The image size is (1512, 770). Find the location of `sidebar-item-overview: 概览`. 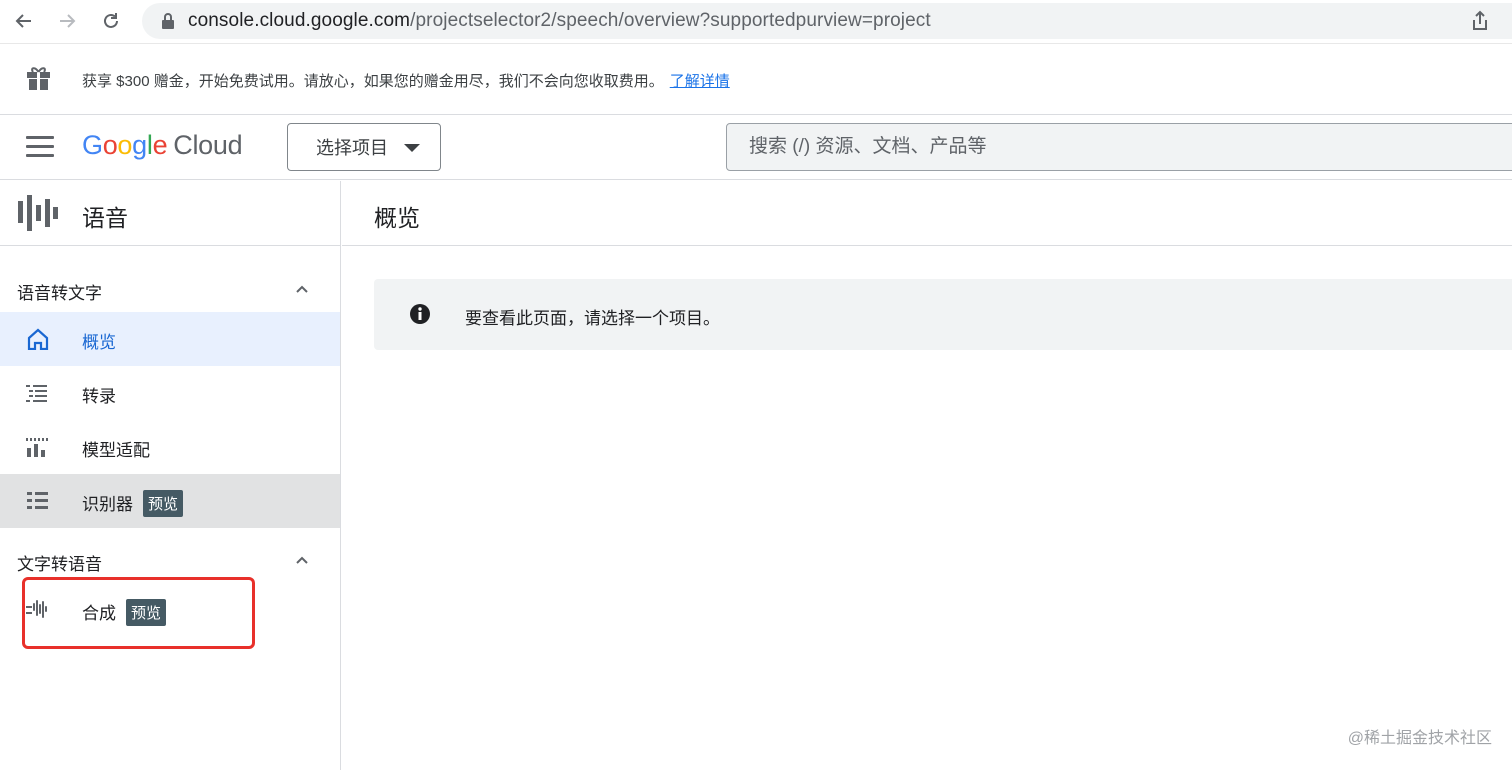

sidebar-item-overview: 概览 is located at coordinates (170, 339).